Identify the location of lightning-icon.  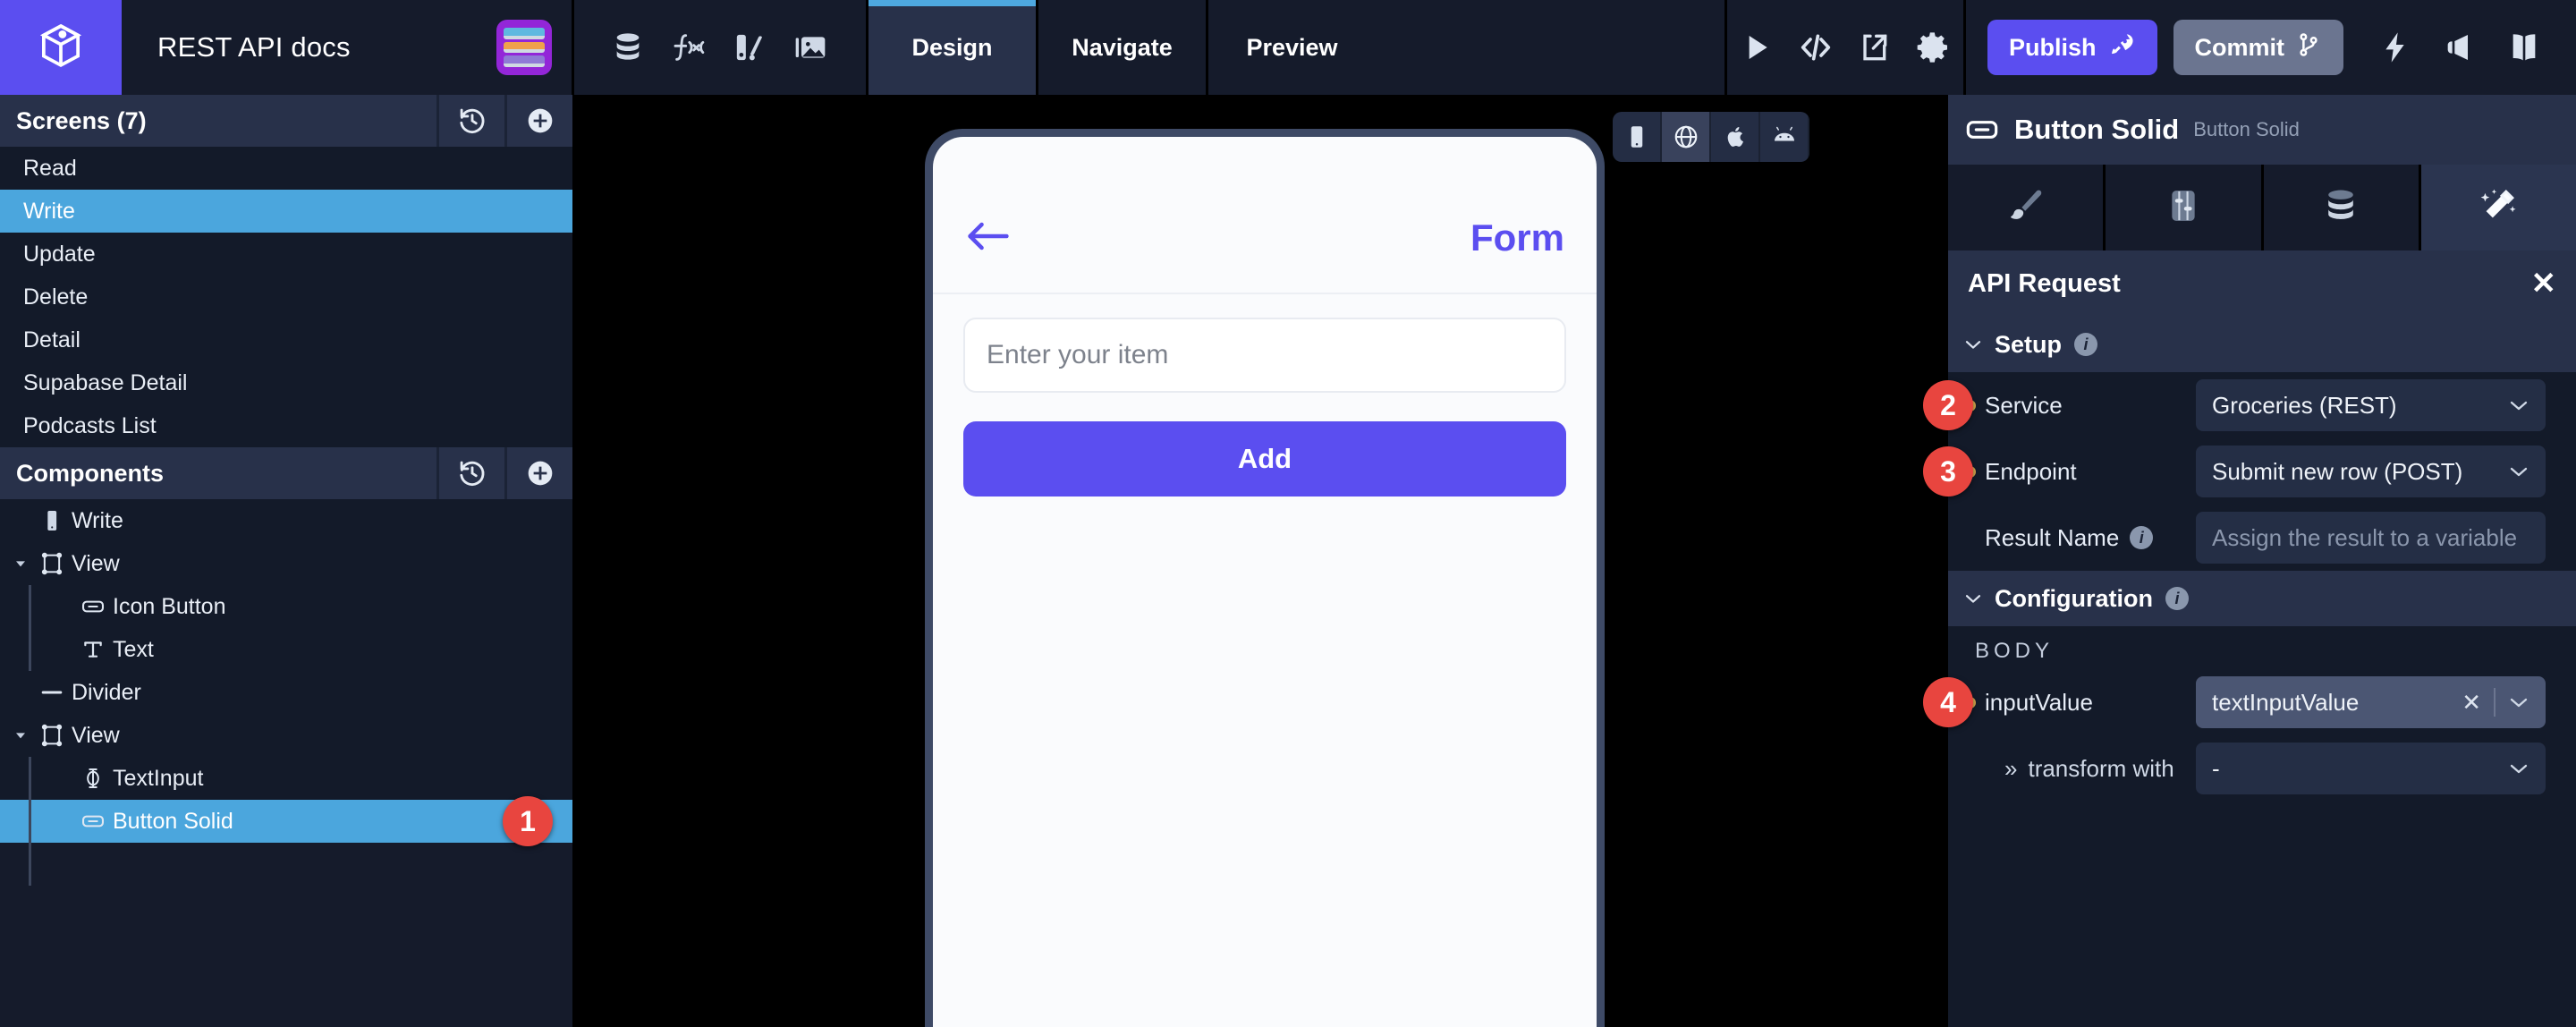
(2395, 47).